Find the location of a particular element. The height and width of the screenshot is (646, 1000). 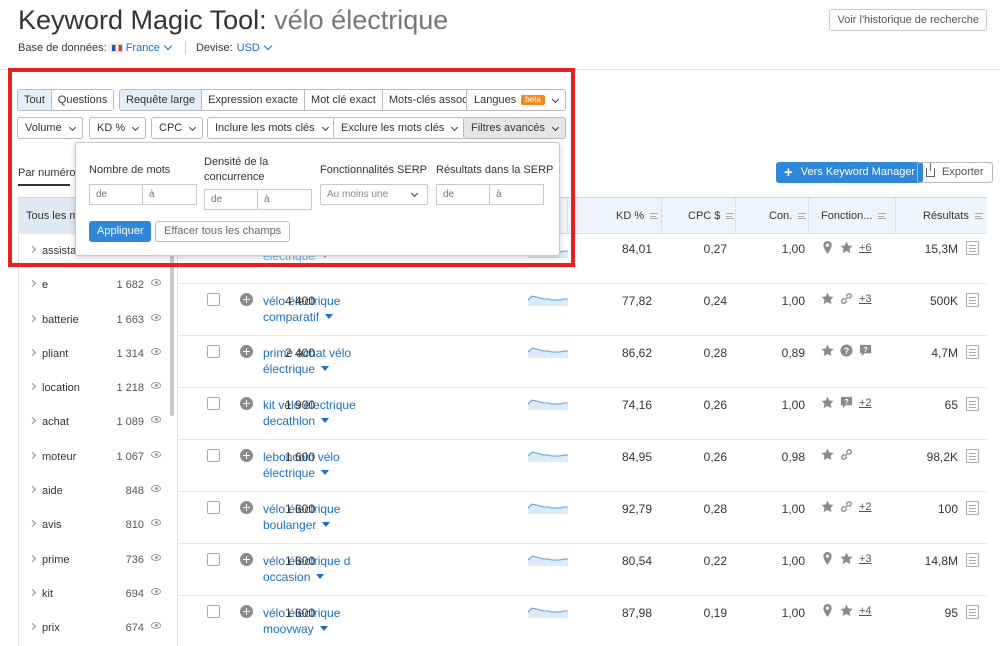

match-type-tab: Expression exacte is located at coordinates (252, 100).